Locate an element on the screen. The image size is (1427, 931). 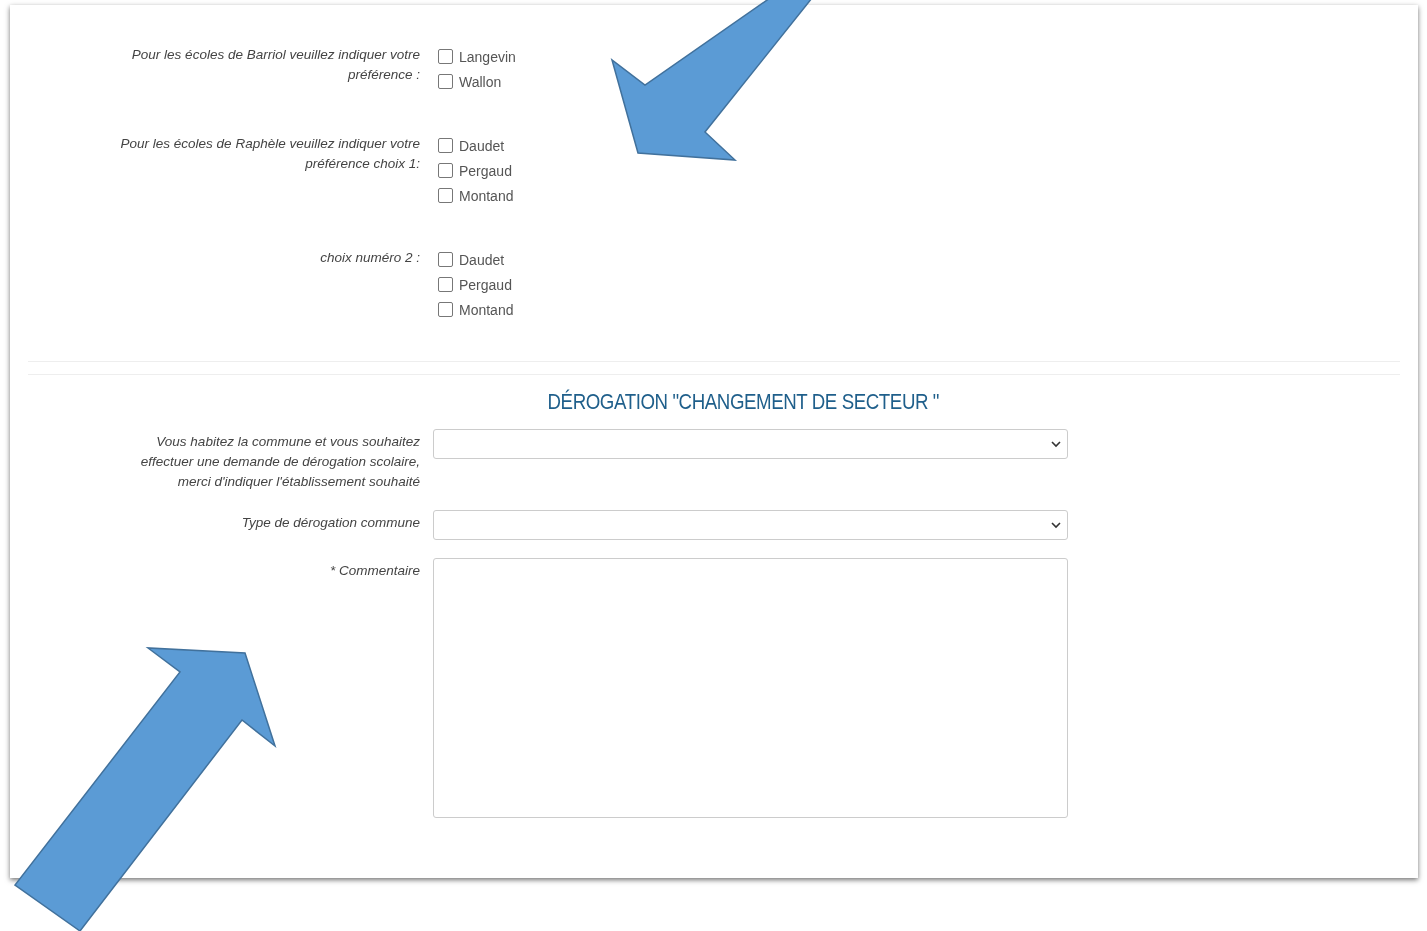
comment-field is located at coordinates (750, 688).